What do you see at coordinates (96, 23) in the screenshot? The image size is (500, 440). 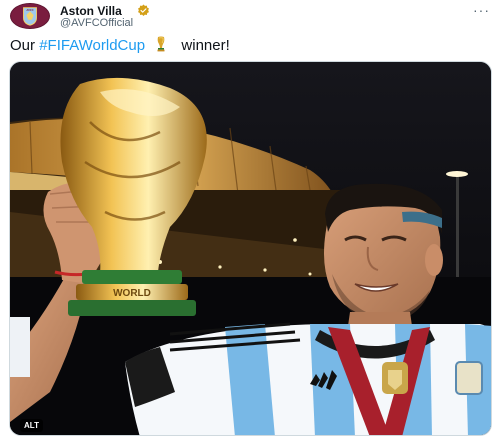 I see `account-handle: @AVFCOfficial` at bounding box center [96, 23].